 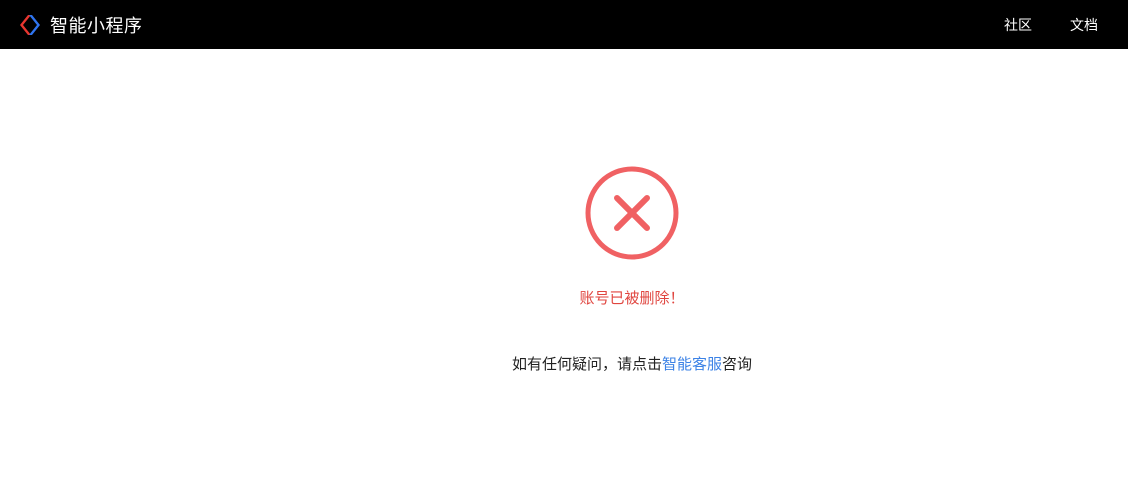 I want to click on brand-title: 智能小程序, so click(x=96, y=26).